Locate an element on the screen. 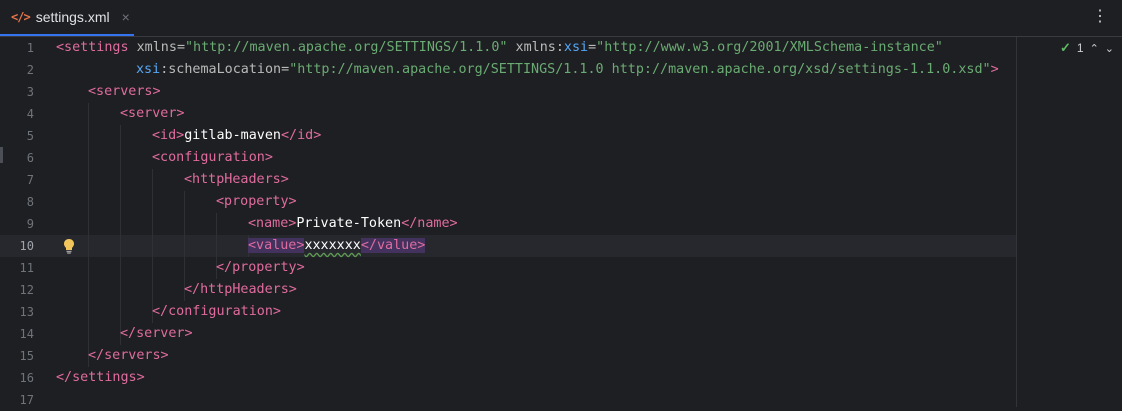  code-line-13: </configuration> is located at coordinates (216, 312).